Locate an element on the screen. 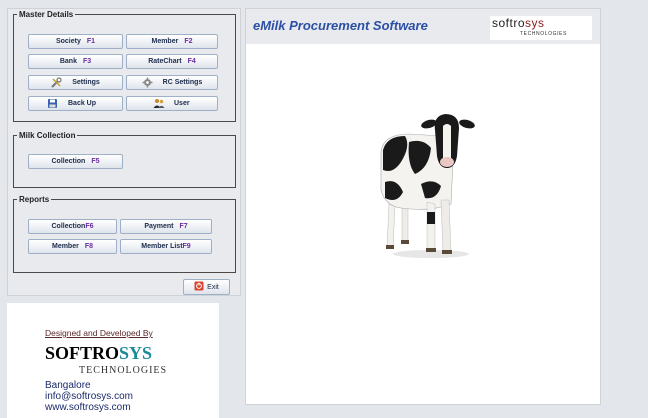 Image resolution: width=648 pixels, height=418 pixels. member-report-button: Member F8 is located at coordinates (72, 246).